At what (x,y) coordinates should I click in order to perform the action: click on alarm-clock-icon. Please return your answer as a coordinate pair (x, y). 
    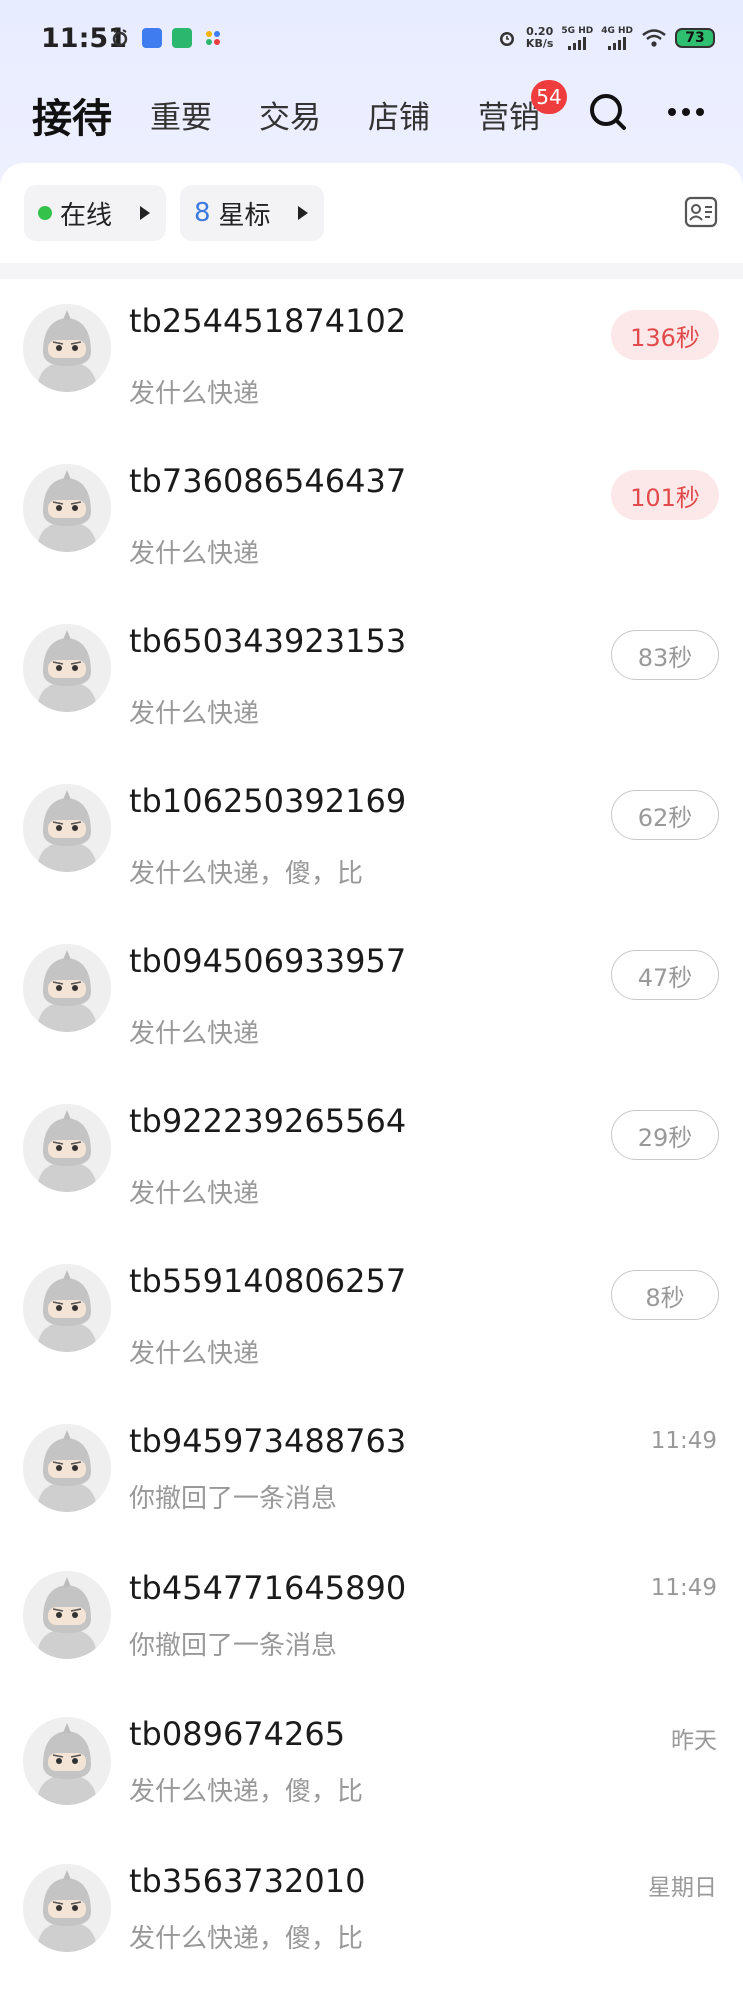
    Looking at the image, I should click on (120, 38).